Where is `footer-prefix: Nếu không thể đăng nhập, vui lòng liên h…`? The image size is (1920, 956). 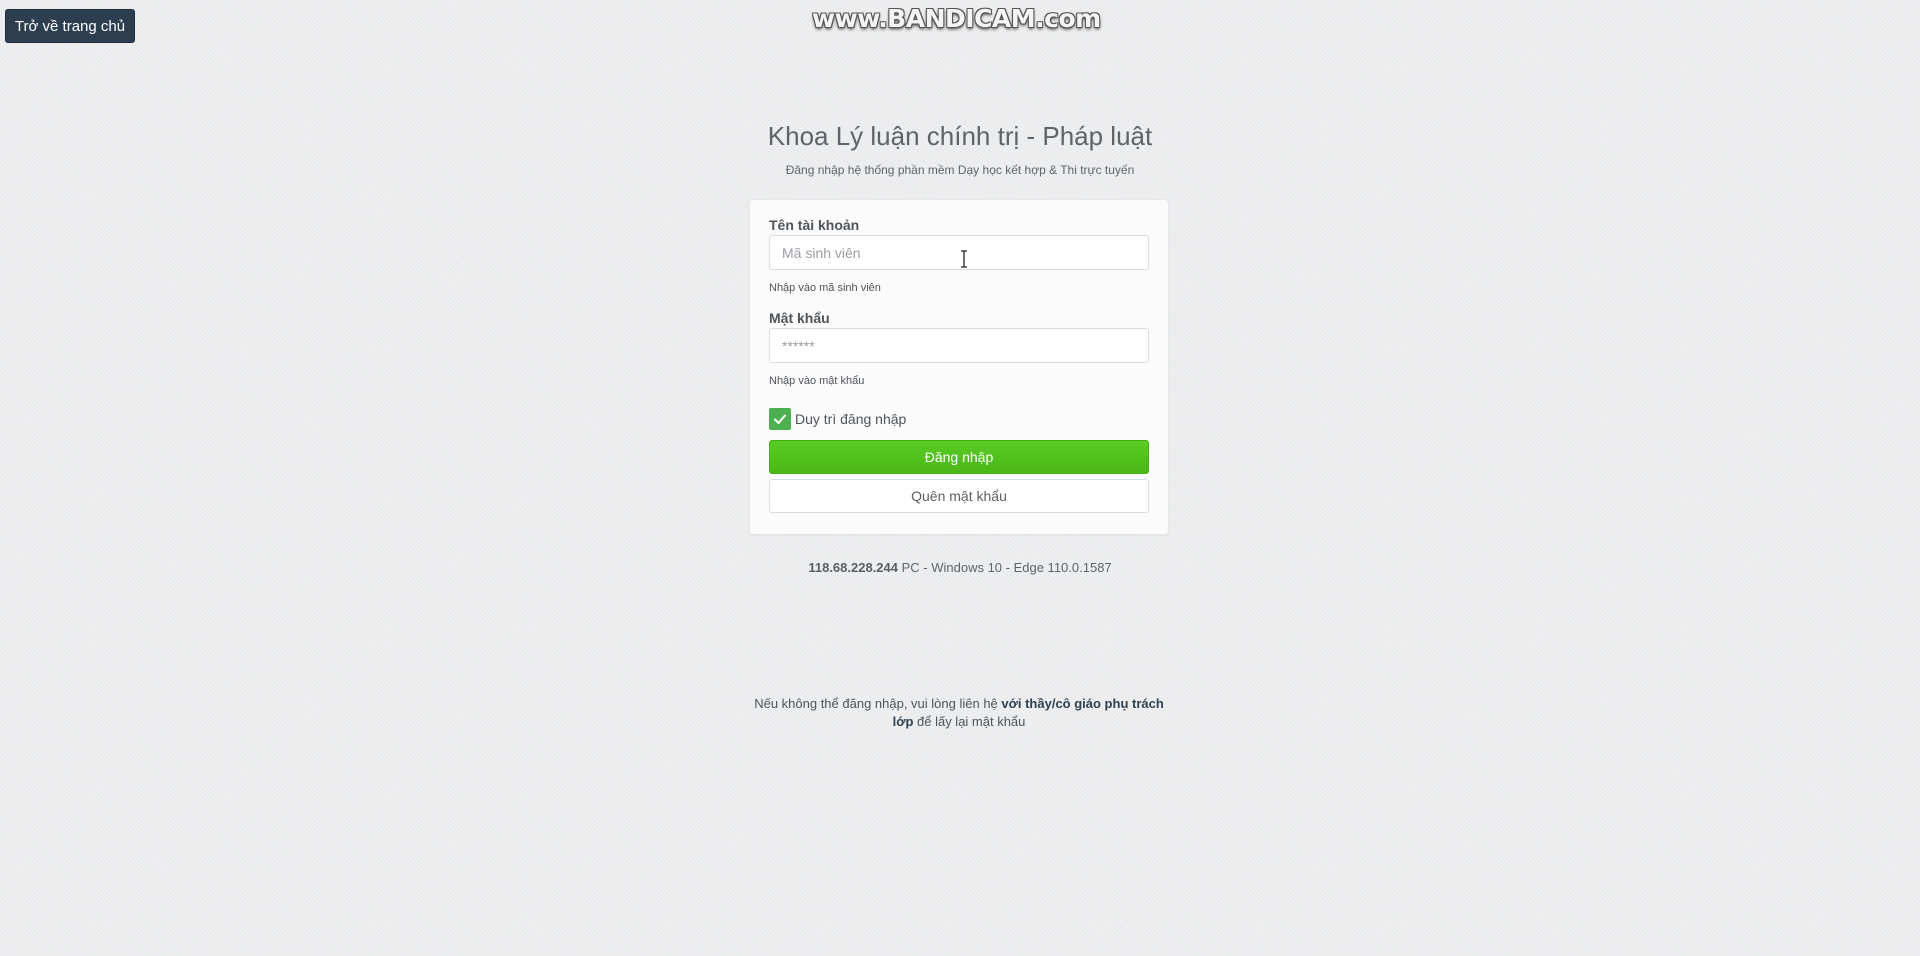
footer-prefix: Nếu không thể đăng nhập, vui lòng liên h… is located at coordinates (878, 703).